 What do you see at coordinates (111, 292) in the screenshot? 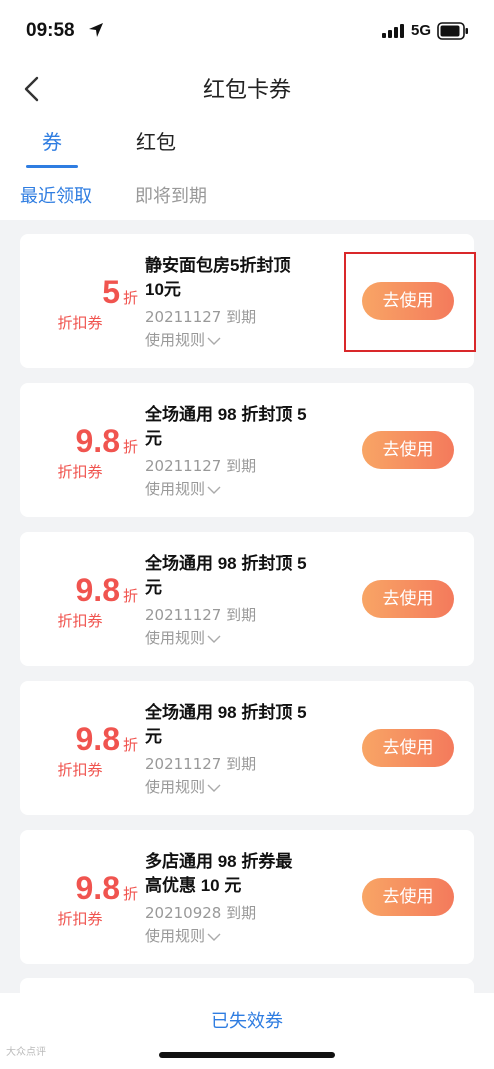
I see `discount-value: 5` at bounding box center [111, 292].